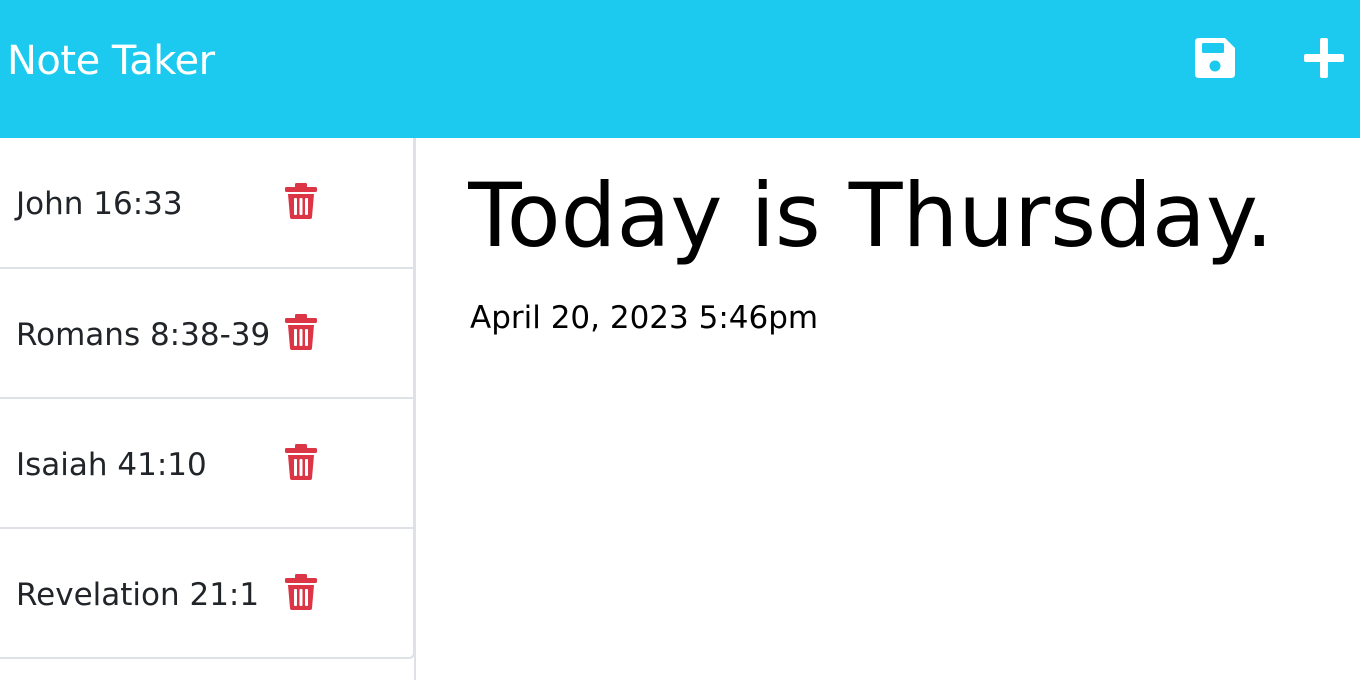 This screenshot has width=1360, height=680. Describe the element at coordinates (1215, 58) in the screenshot. I see `save-icon` at that location.